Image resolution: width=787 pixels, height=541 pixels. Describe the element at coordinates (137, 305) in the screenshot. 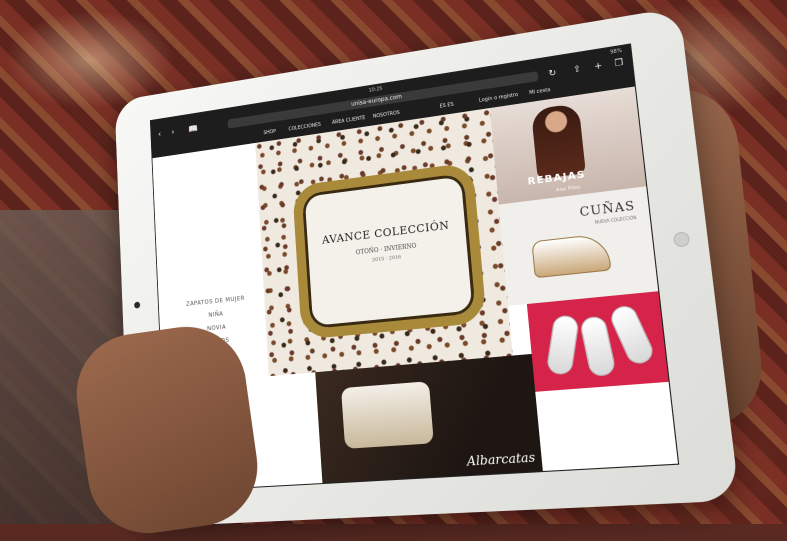

I see `front-camera` at that location.